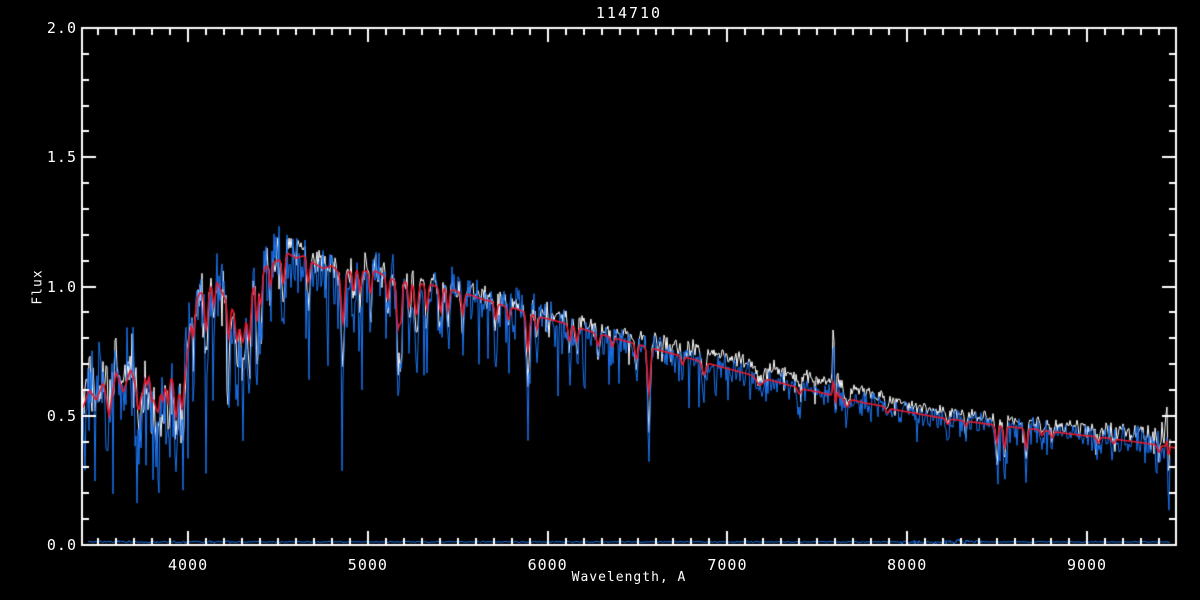 This screenshot has width=1200, height=600. Describe the element at coordinates (629, 13) in the screenshot. I see `plot-title: 114710` at that location.